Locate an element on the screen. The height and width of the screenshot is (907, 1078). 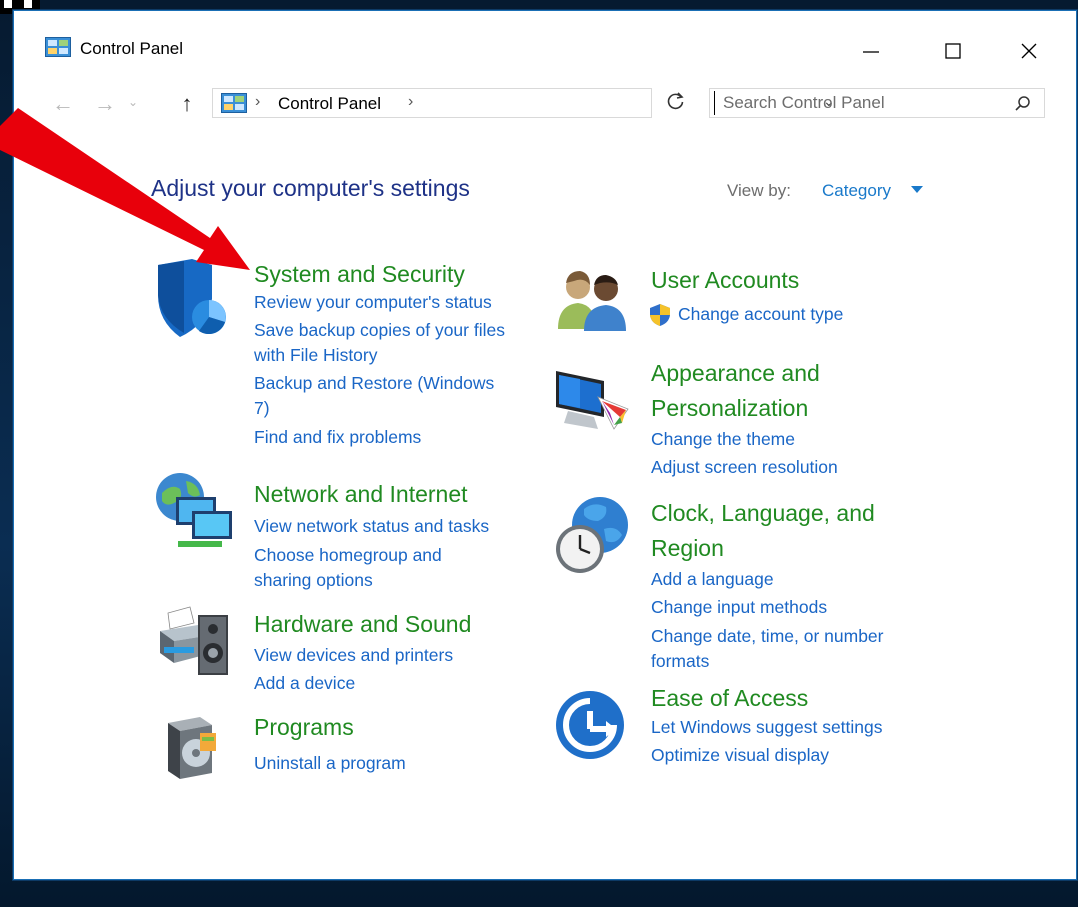
link-input-methods: Change input methods is located at coordinates (739, 607).